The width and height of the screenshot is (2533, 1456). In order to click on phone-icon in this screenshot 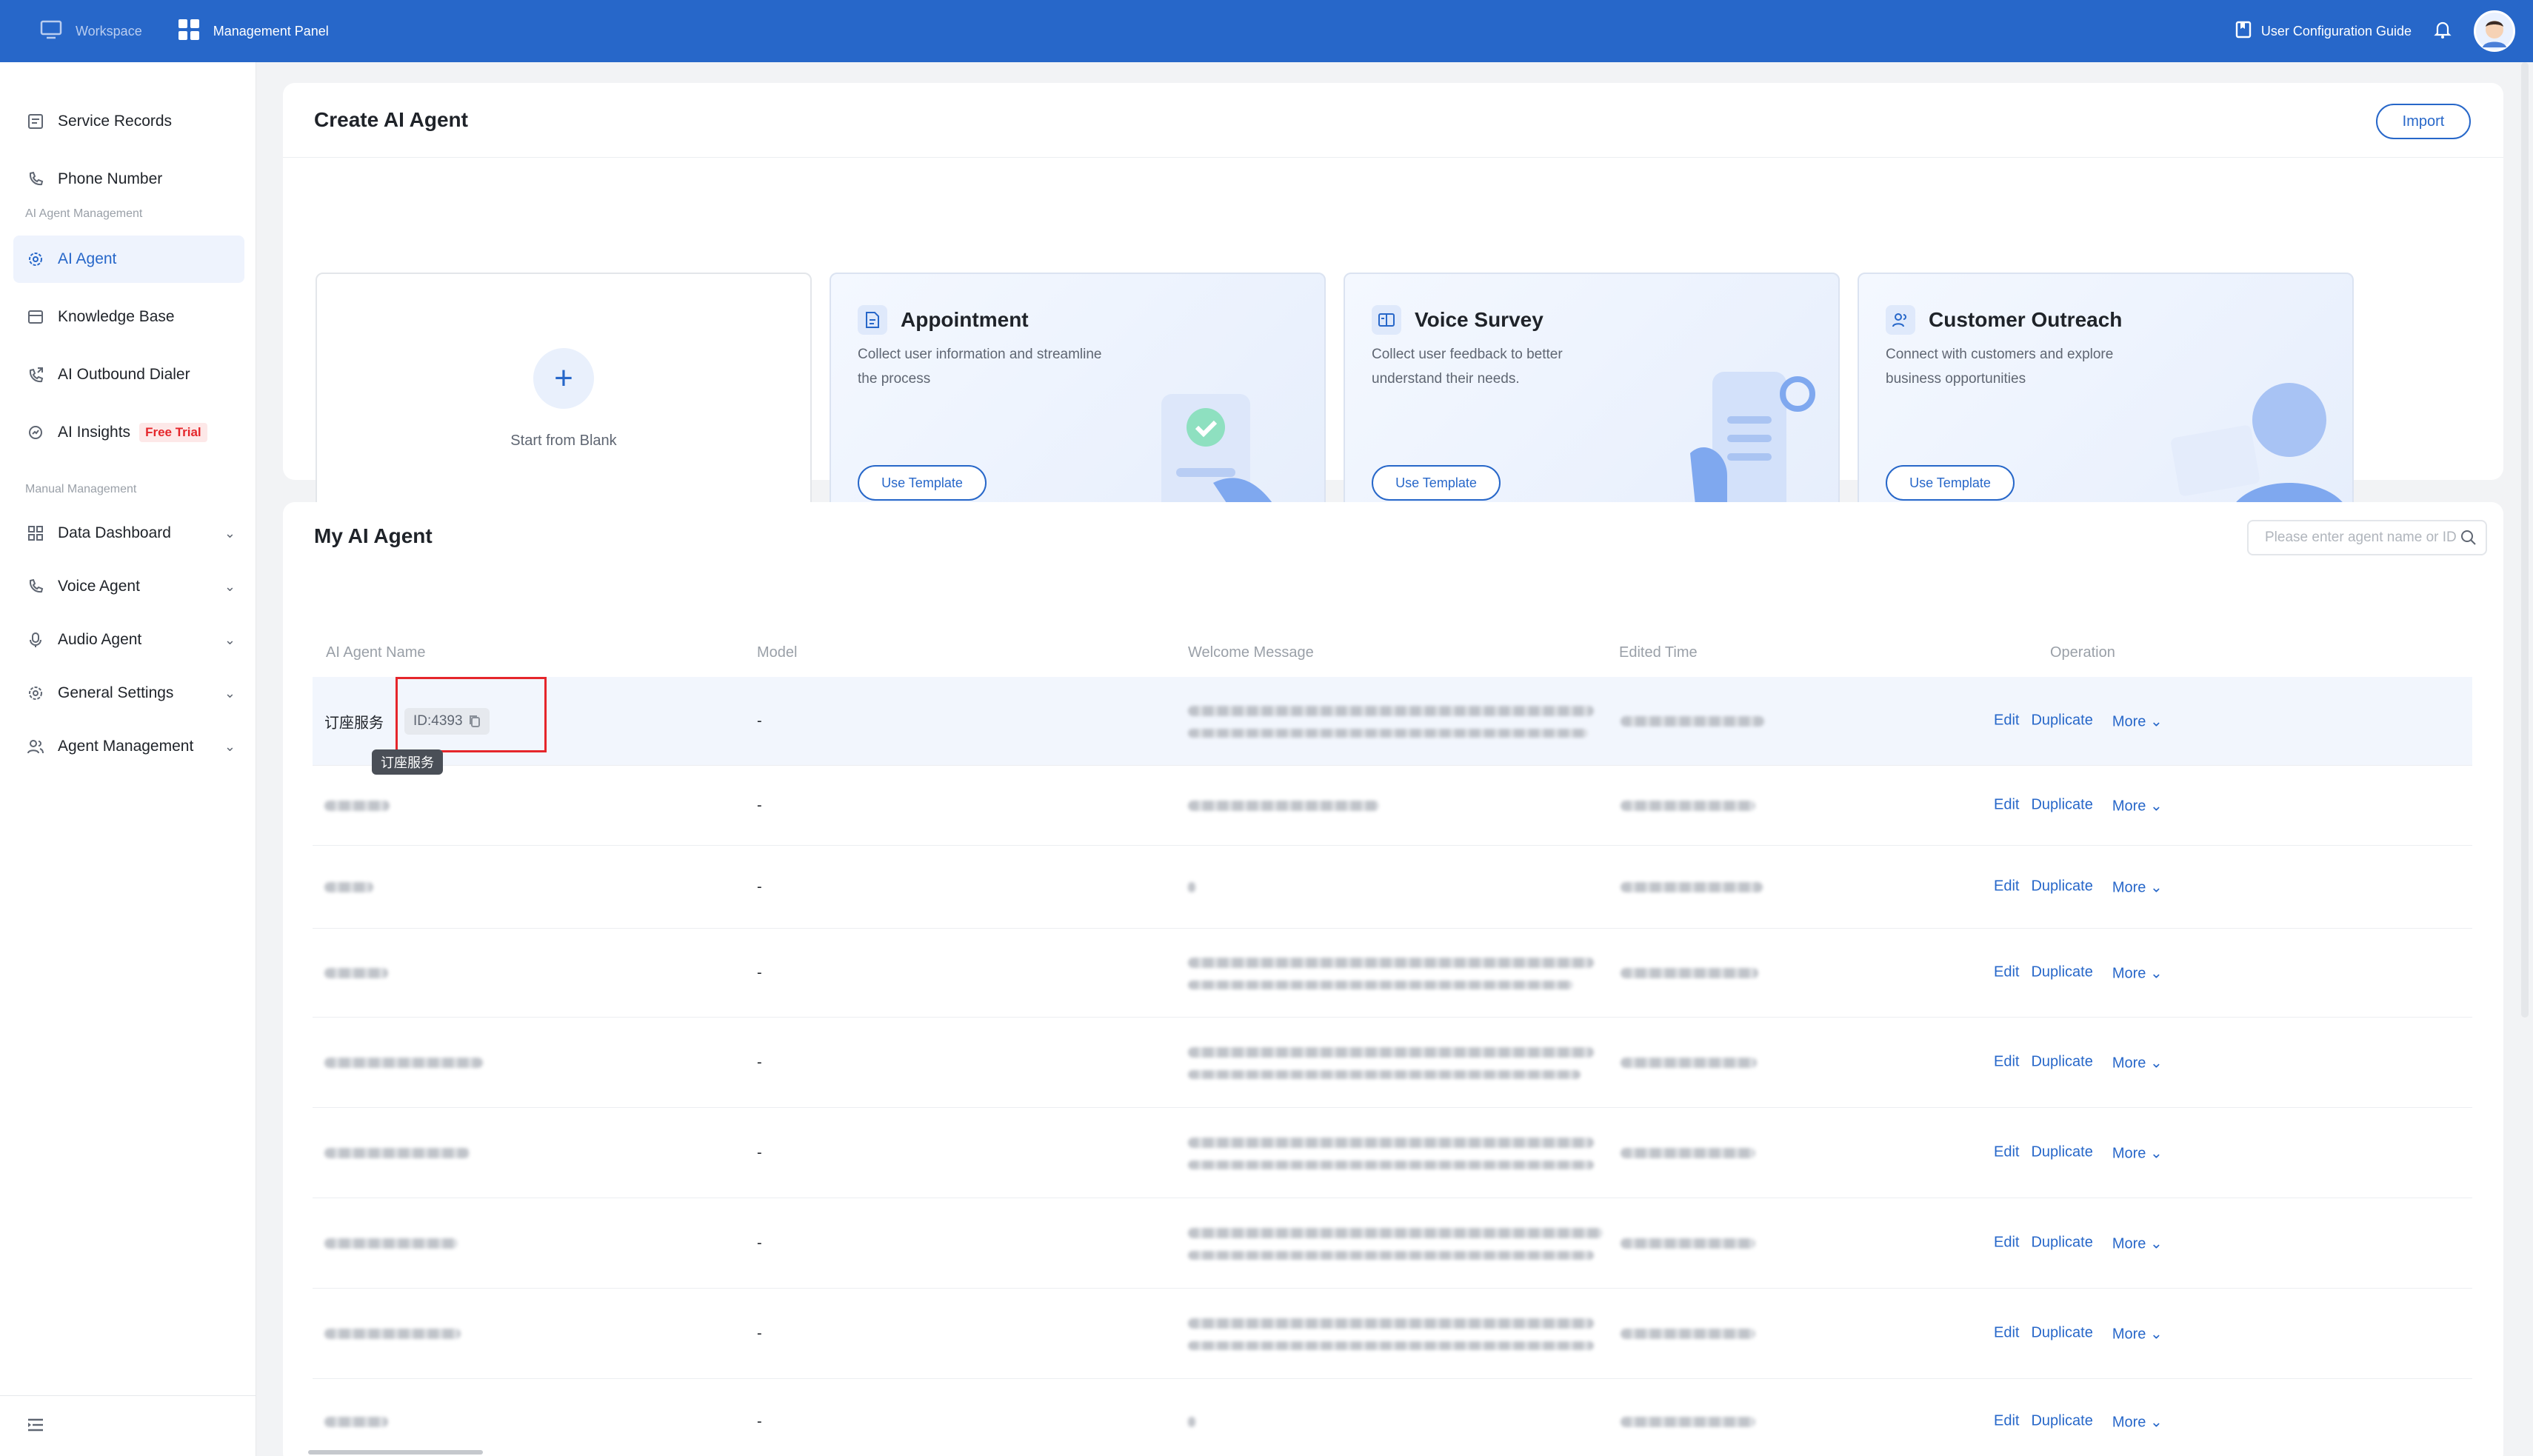, I will do `click(35, 179)`.